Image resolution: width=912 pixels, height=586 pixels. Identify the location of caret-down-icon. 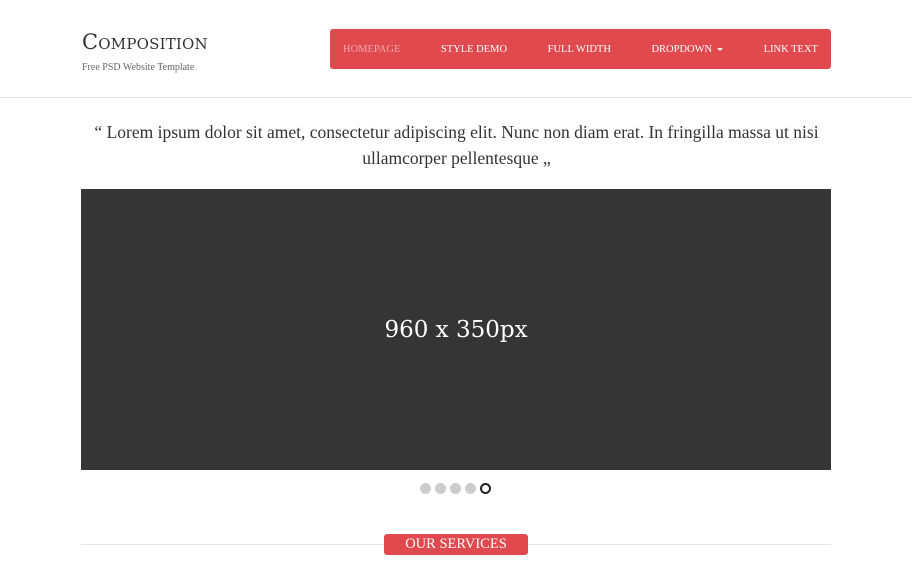
(720, 49).